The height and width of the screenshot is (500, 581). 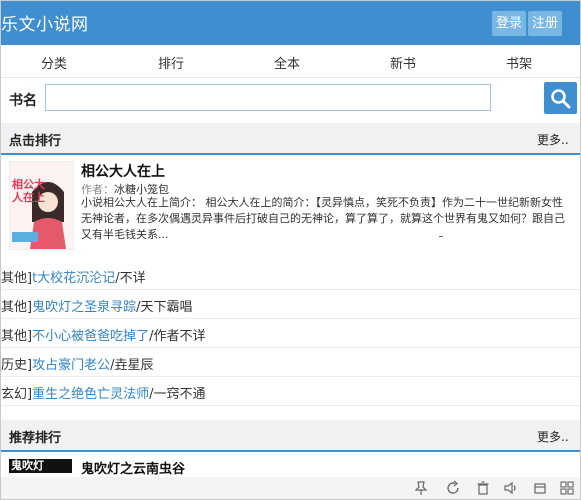 What do you see at coordinates (171, 62) in the screenshot?
I see `nav-item-ranking: 排行` at bounding box center [171, 62].